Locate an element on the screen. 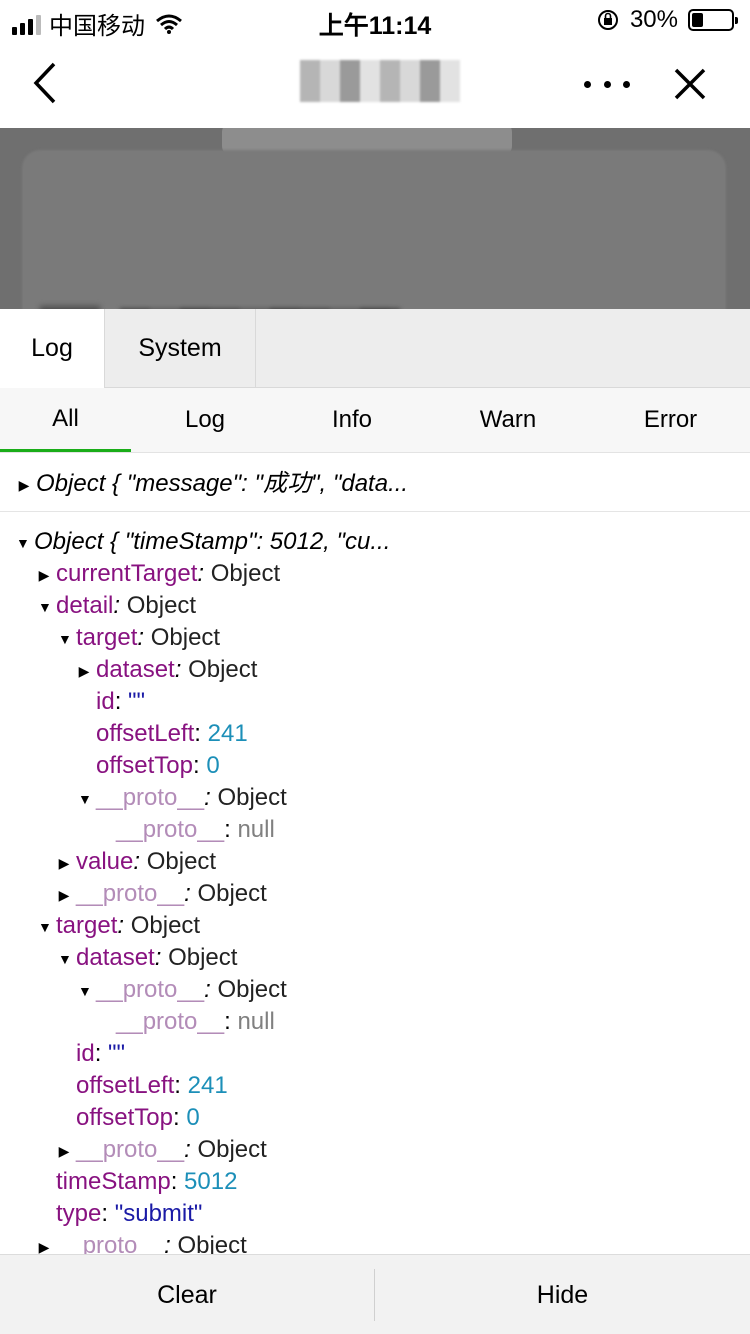 Image resolution: width=750 pixels, height=1334 pixels. console-bottom-bar: Clear Hide is located at coordinates (375, 1294).